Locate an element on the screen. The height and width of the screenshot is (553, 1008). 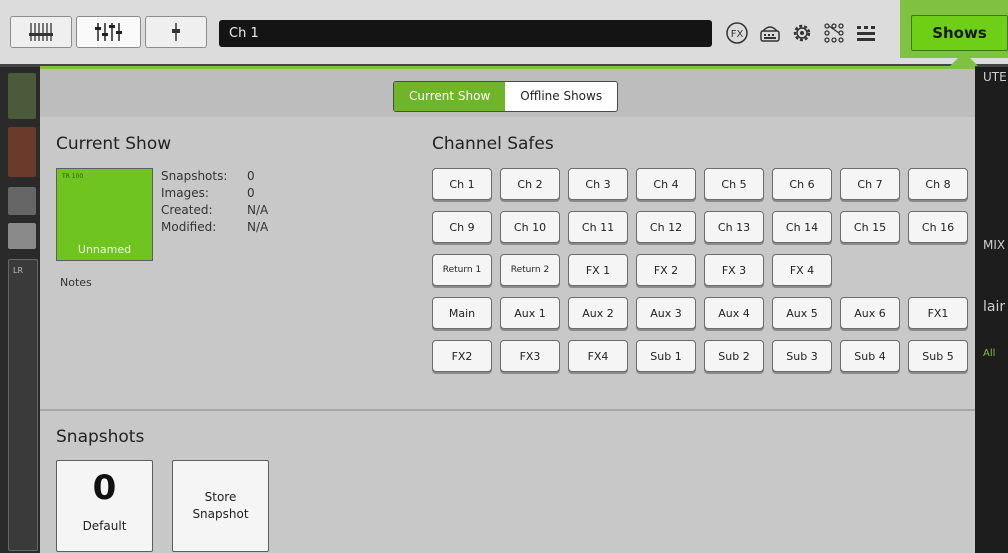
background-mixer-left: LR is located at coordinates (20, 310).